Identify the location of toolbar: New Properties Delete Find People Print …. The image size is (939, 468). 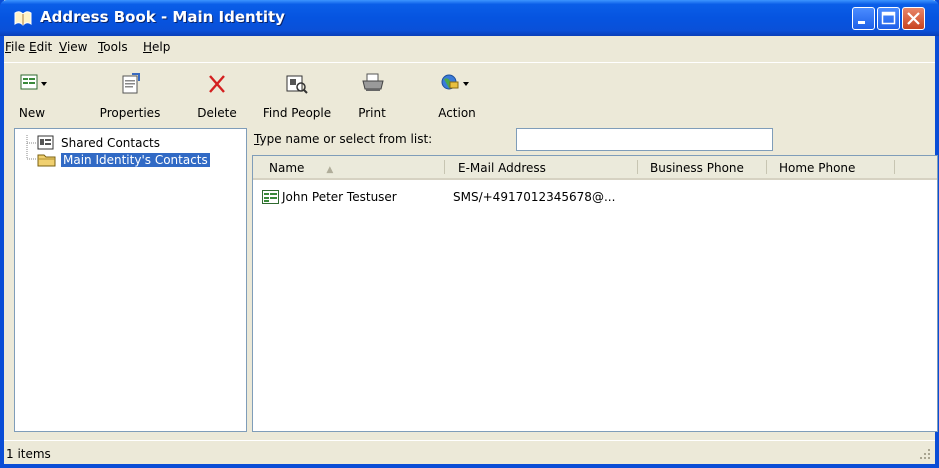
(469, 93).